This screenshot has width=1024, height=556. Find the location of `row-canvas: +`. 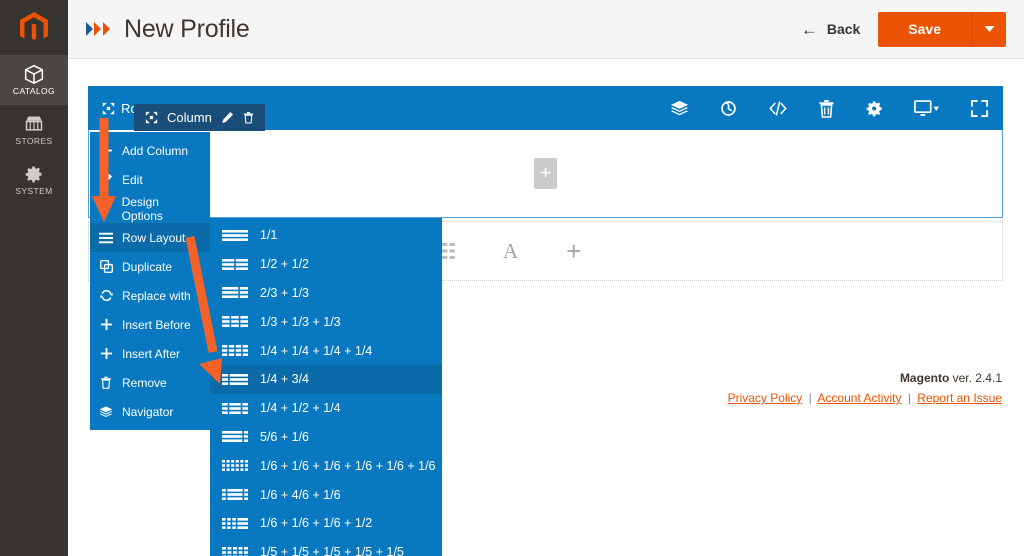

row-canvas: + is located at coordinates (545, 174).